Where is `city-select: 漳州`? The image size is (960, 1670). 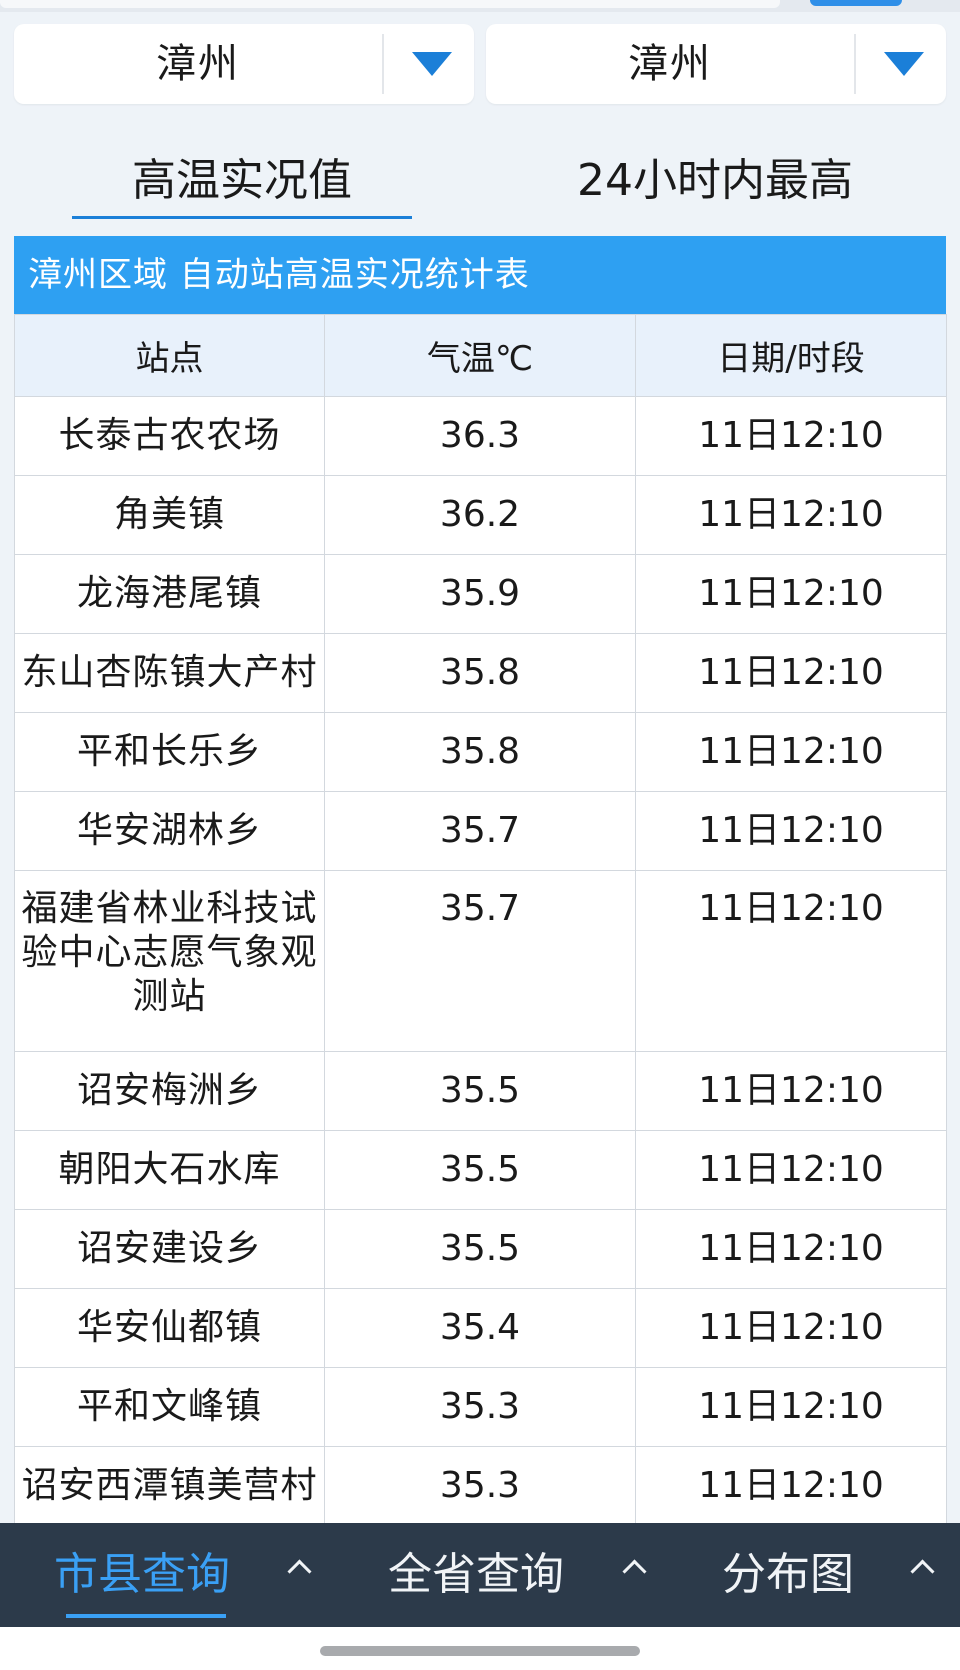 city-select: 漳州 is located at coordinates (244, 64).